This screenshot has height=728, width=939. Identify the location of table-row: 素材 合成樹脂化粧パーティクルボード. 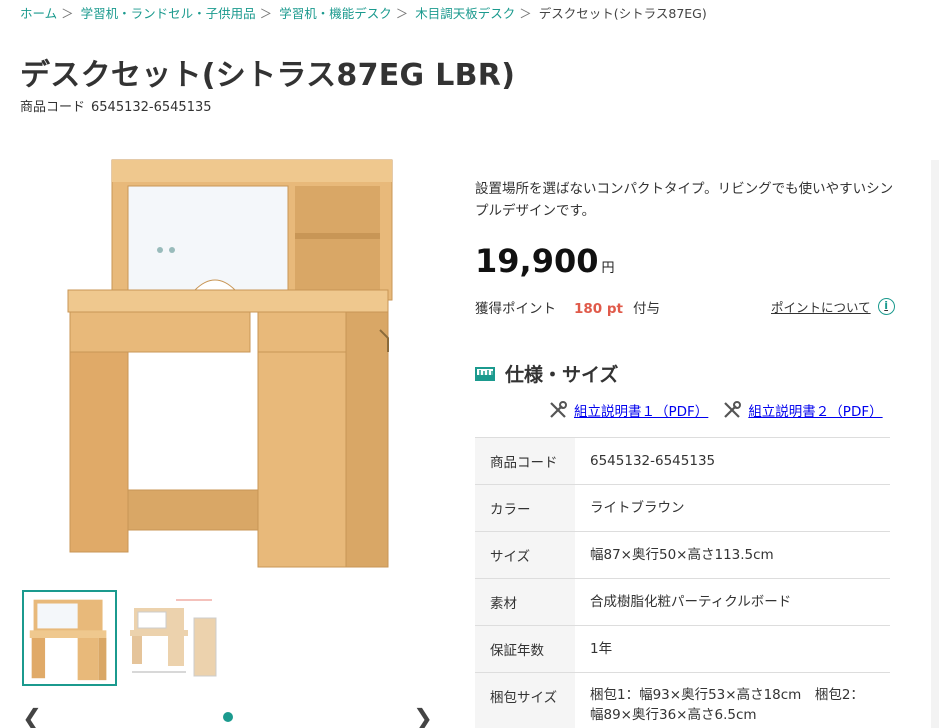
(682, 602).